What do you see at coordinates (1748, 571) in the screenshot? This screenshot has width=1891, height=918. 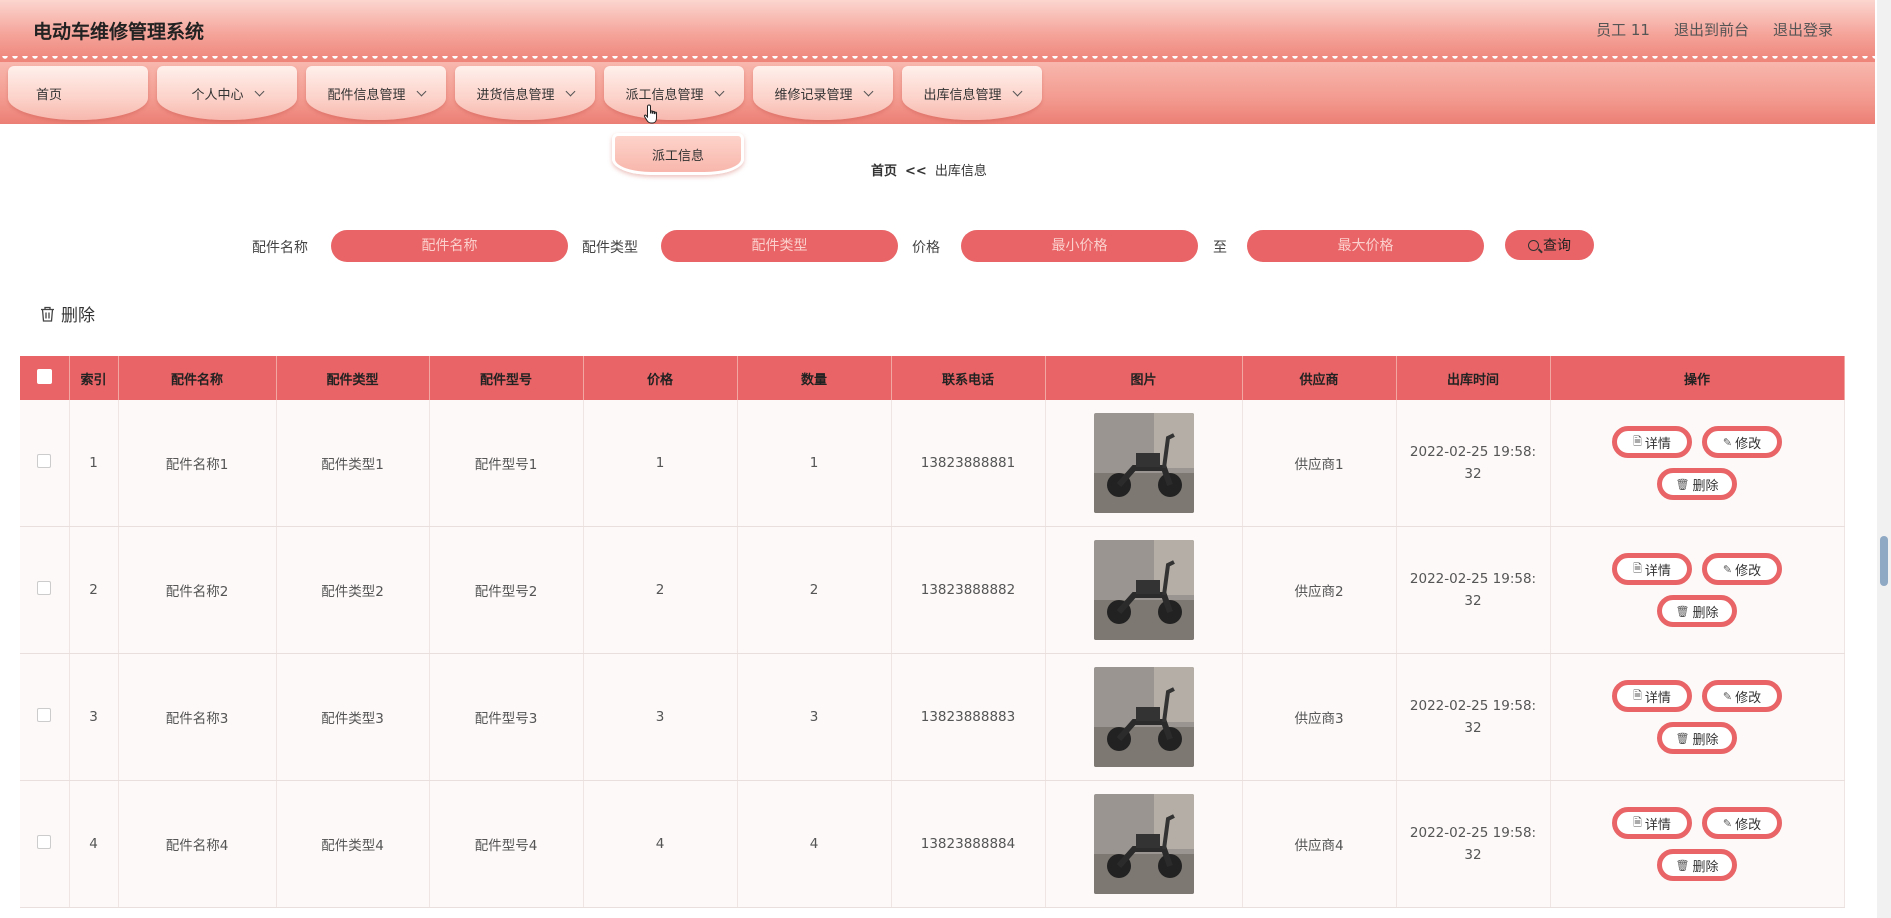 I see `edit-label: 修改` at bounding box center [1748, 571].